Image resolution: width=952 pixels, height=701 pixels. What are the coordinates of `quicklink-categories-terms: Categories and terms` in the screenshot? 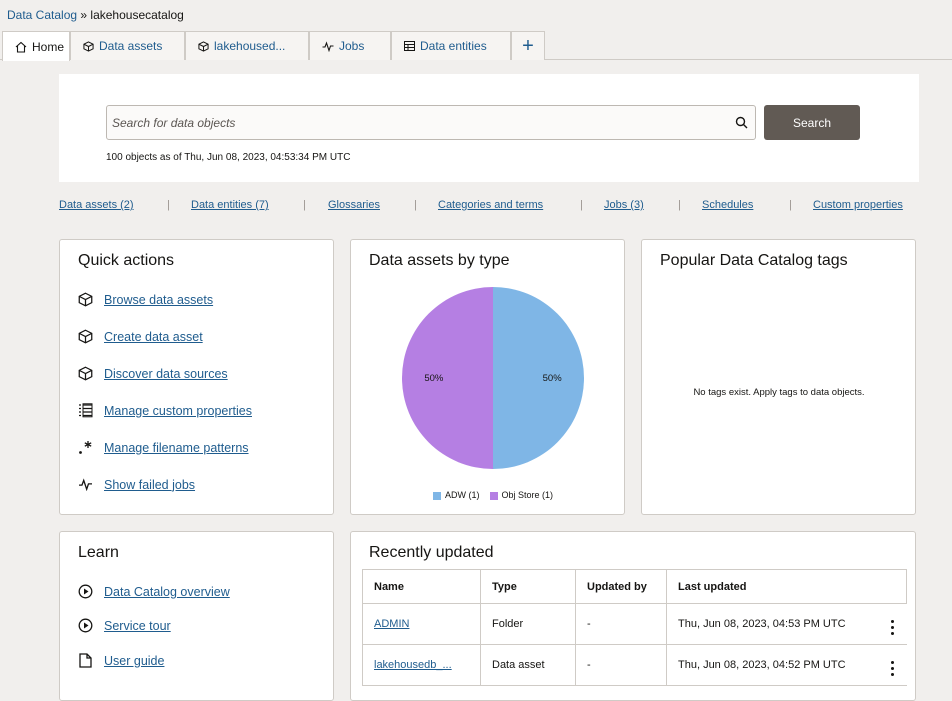 It's located at (490, 205).